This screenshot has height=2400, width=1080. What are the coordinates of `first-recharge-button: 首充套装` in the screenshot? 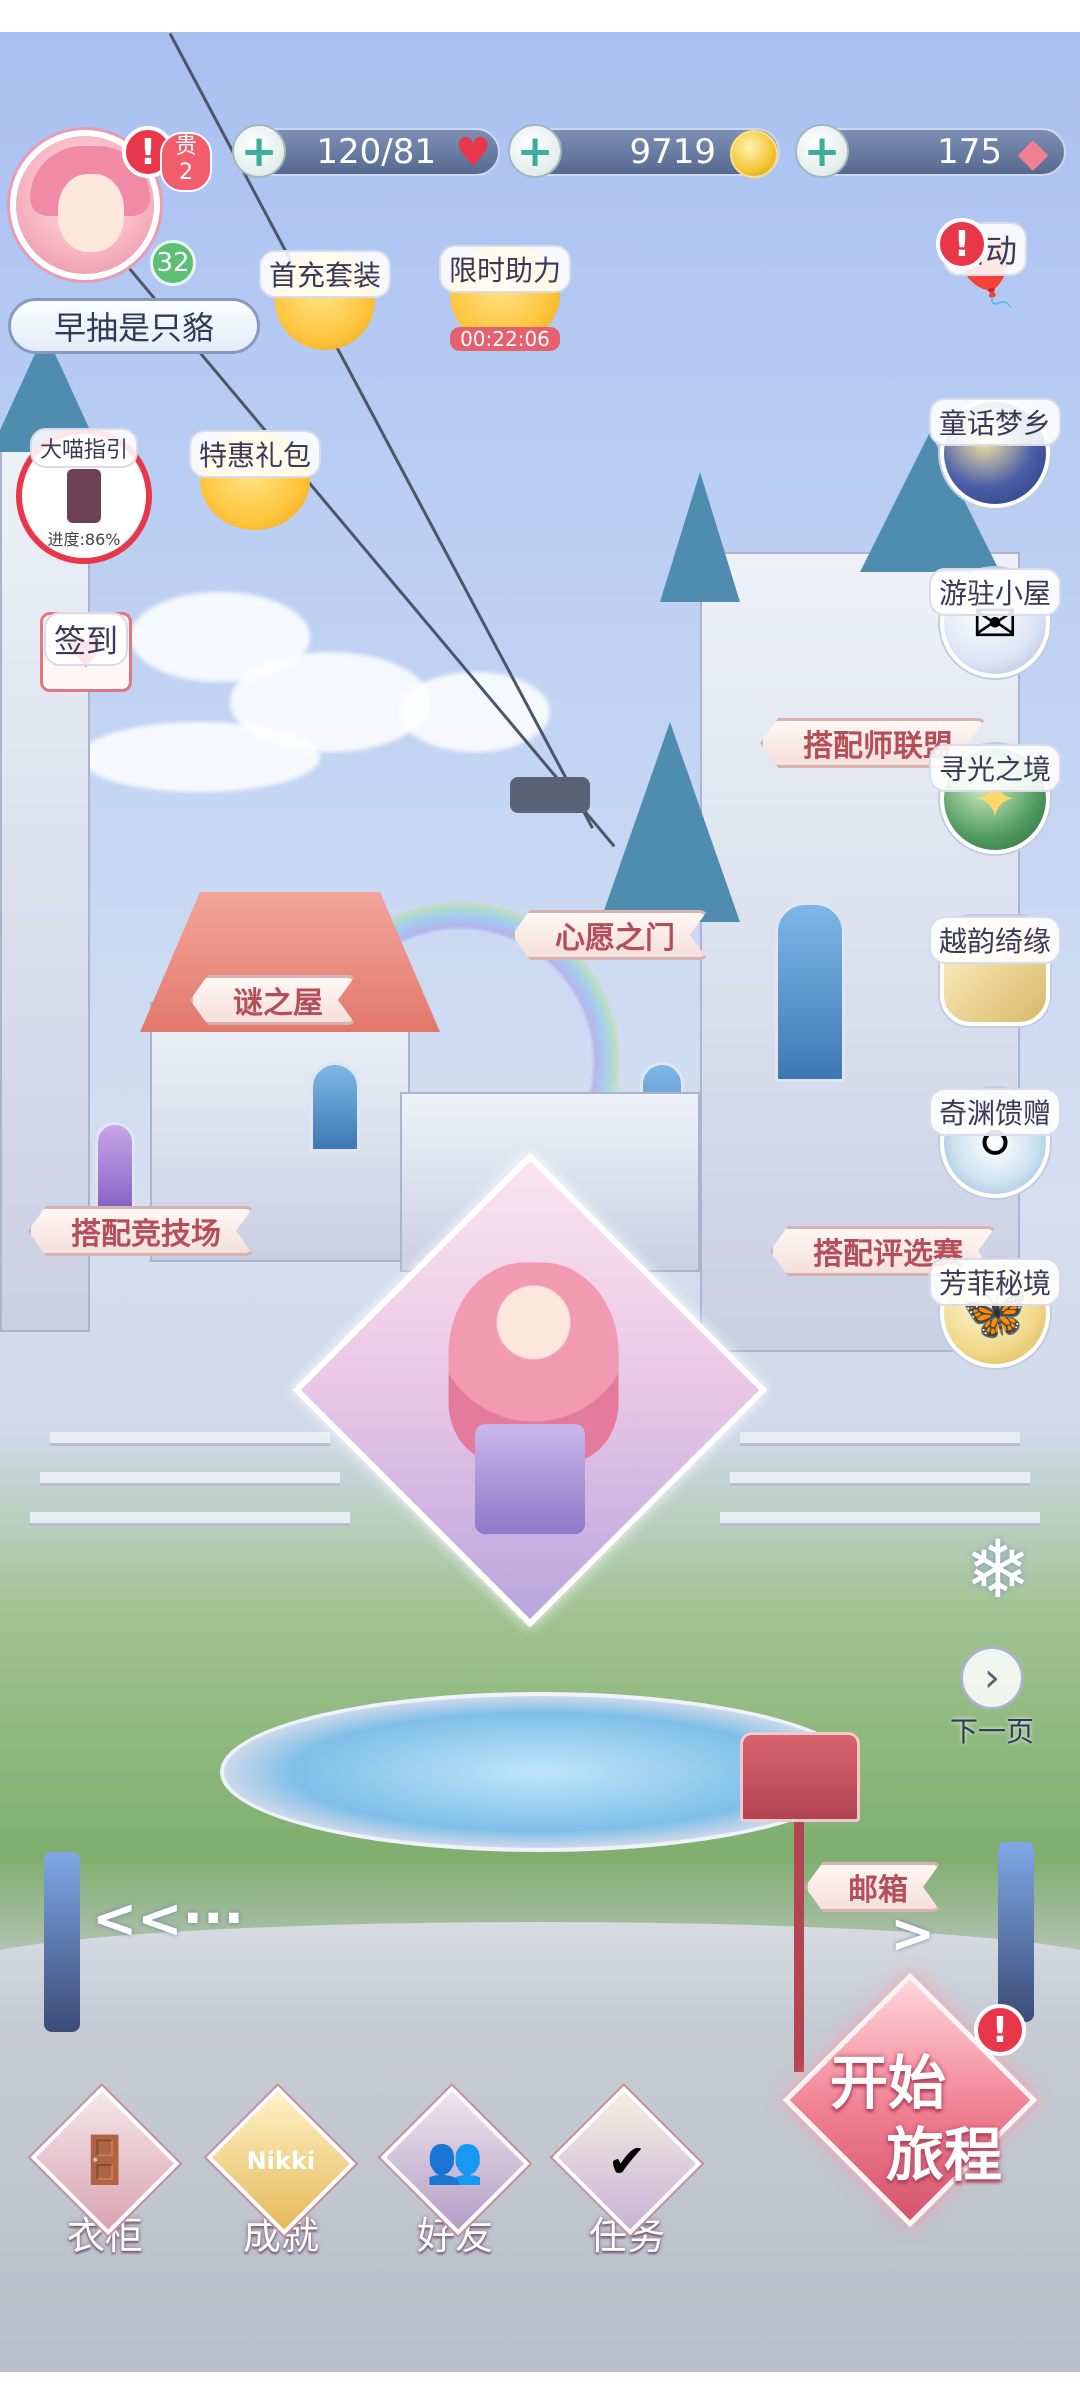 It's located at (325, 300).